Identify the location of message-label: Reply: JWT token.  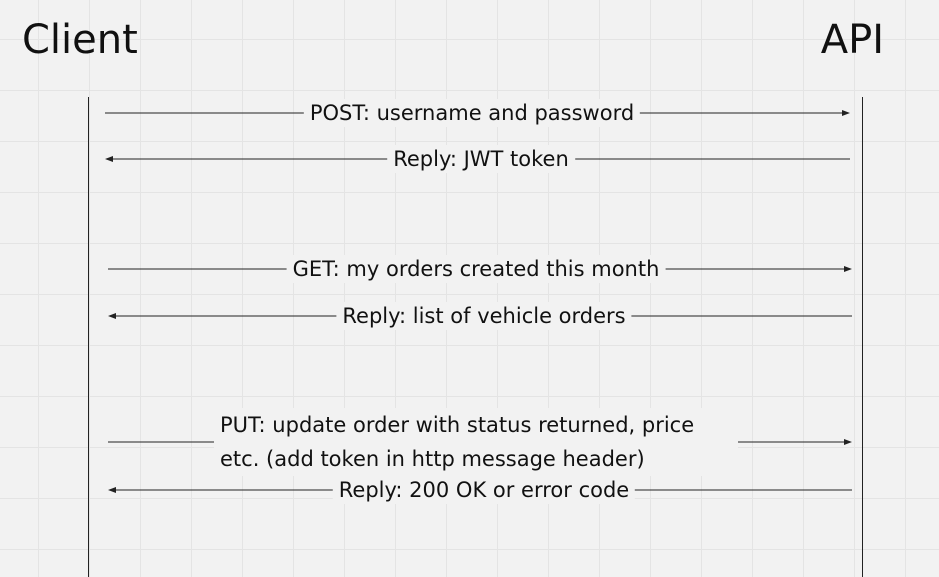
(481, 159).